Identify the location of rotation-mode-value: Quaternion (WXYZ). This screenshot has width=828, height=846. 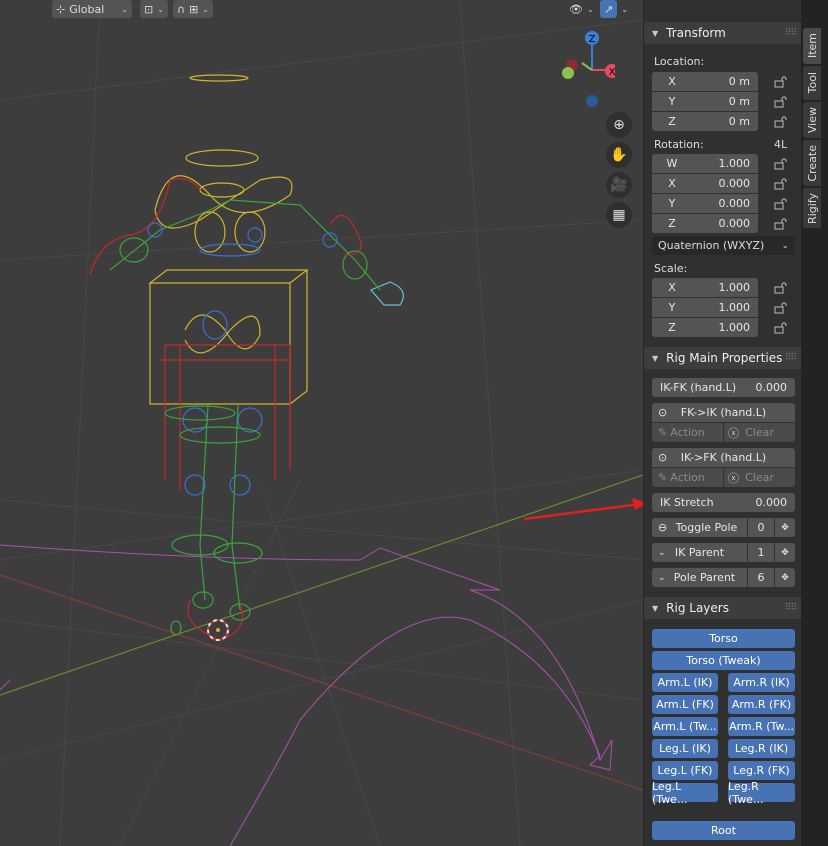
(711, 245).